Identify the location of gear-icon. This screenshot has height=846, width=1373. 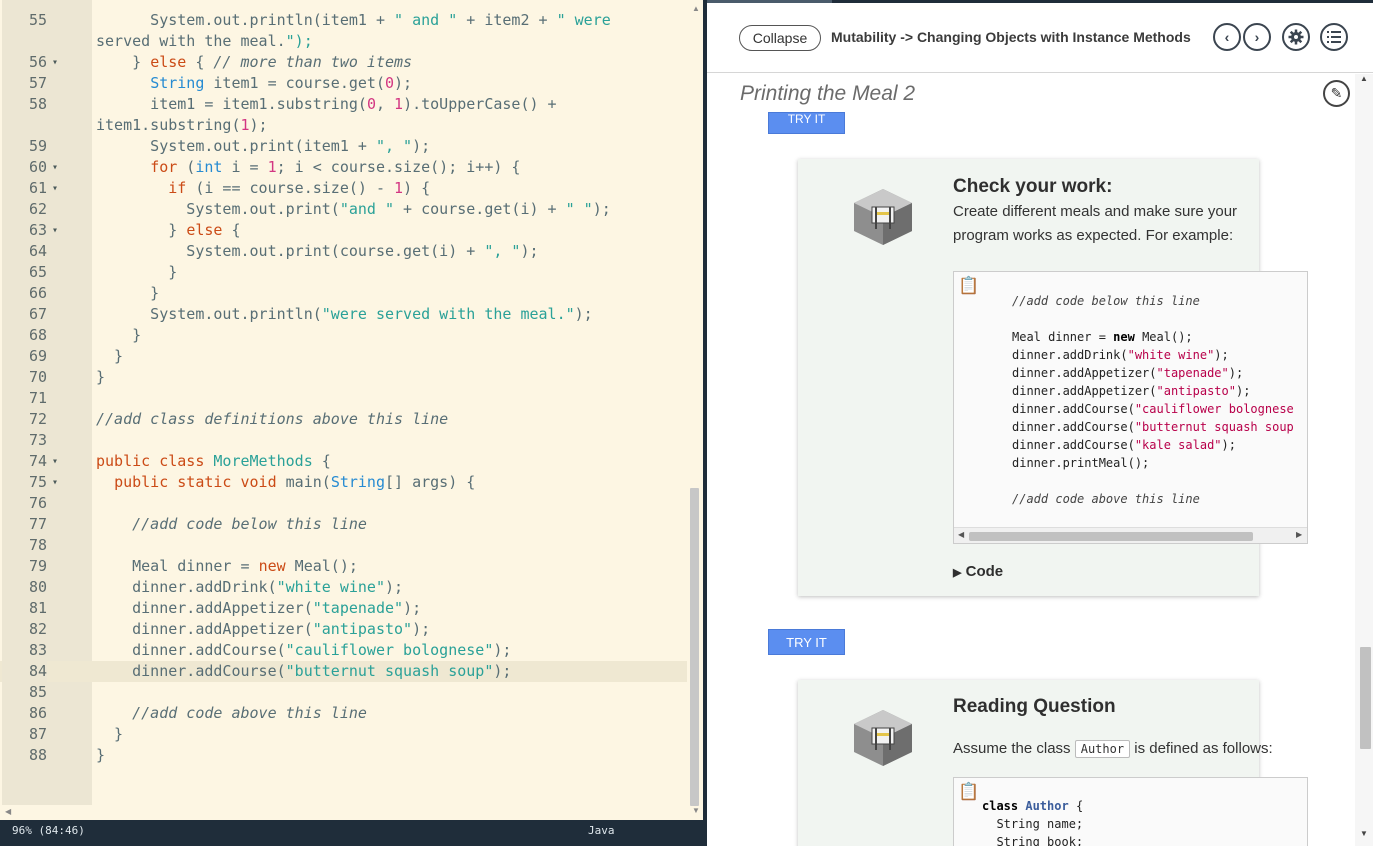
(1296, 37).